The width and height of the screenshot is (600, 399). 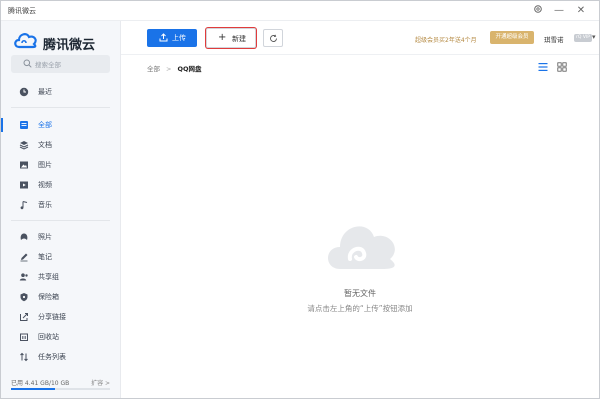 I want to click on upload-icon, so click(x=163, y=37).